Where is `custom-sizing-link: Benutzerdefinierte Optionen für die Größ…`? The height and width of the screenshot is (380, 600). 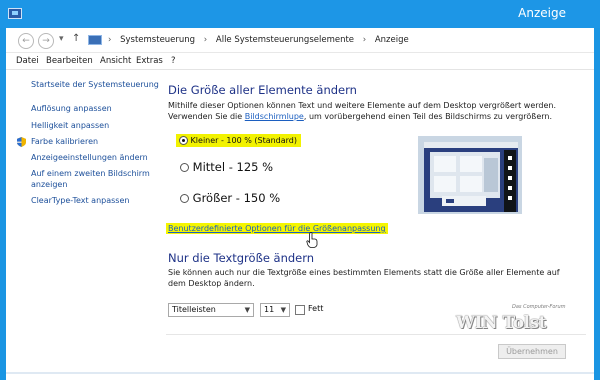
custom-sizing-link: Benutzerdefinierte Optionen für die Größ… is located at coordinates (277, 228).